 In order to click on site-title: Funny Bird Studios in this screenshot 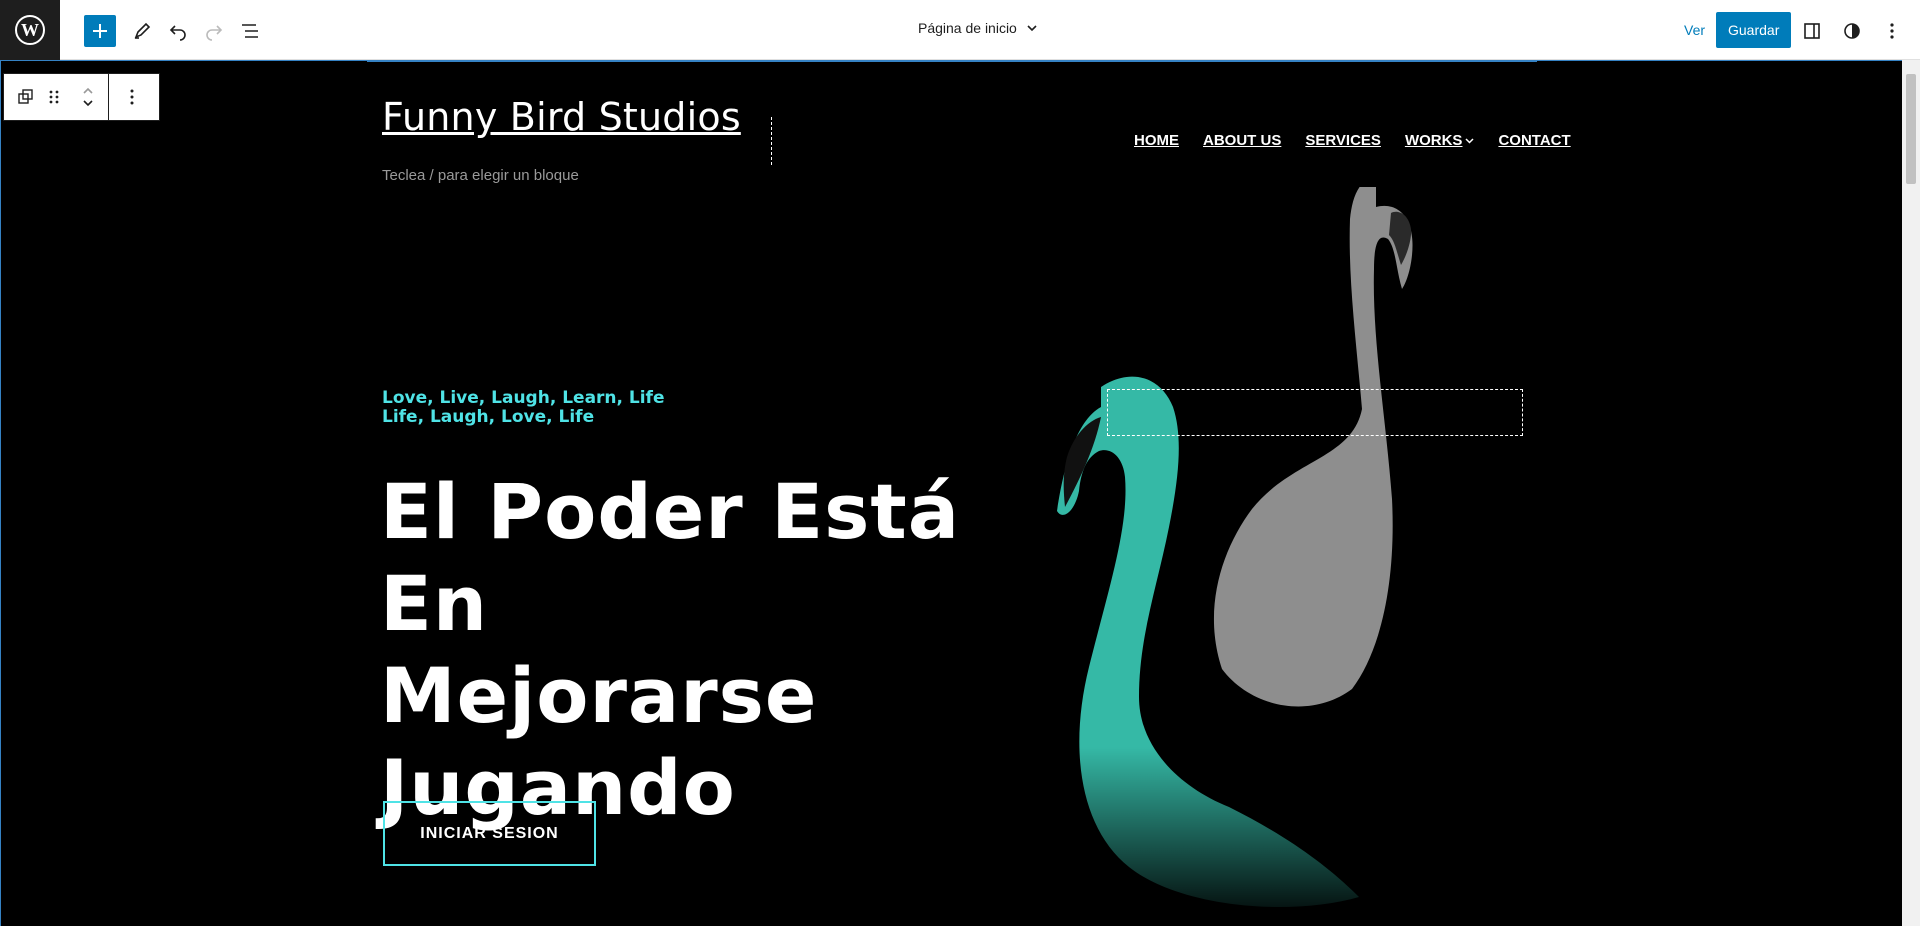, I will do `click(561, 117)`.